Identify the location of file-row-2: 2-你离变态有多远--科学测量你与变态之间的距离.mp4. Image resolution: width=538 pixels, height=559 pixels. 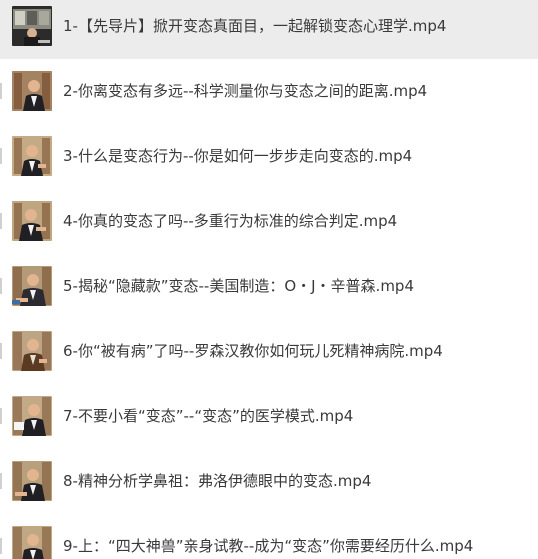
(269, 91).